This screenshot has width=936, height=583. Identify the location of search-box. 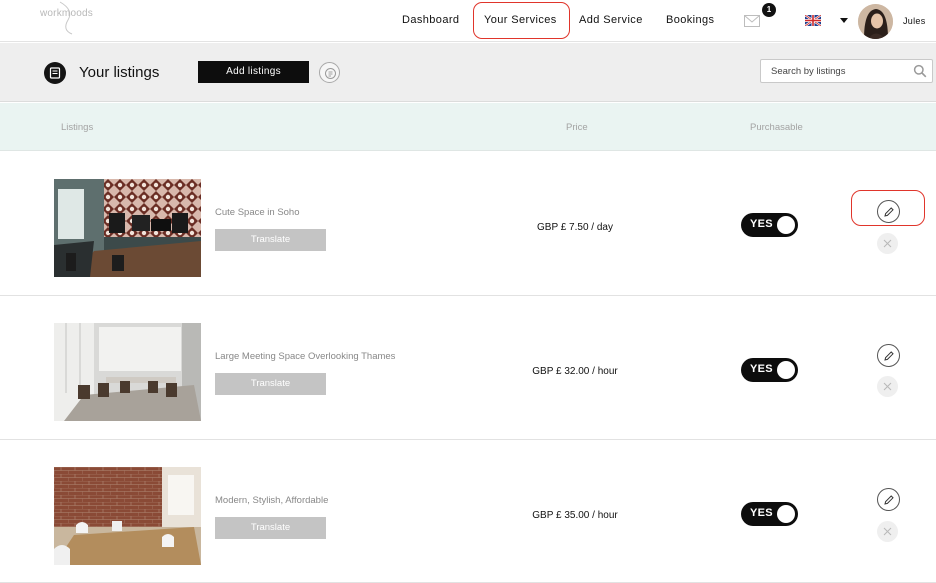
(846, 71).